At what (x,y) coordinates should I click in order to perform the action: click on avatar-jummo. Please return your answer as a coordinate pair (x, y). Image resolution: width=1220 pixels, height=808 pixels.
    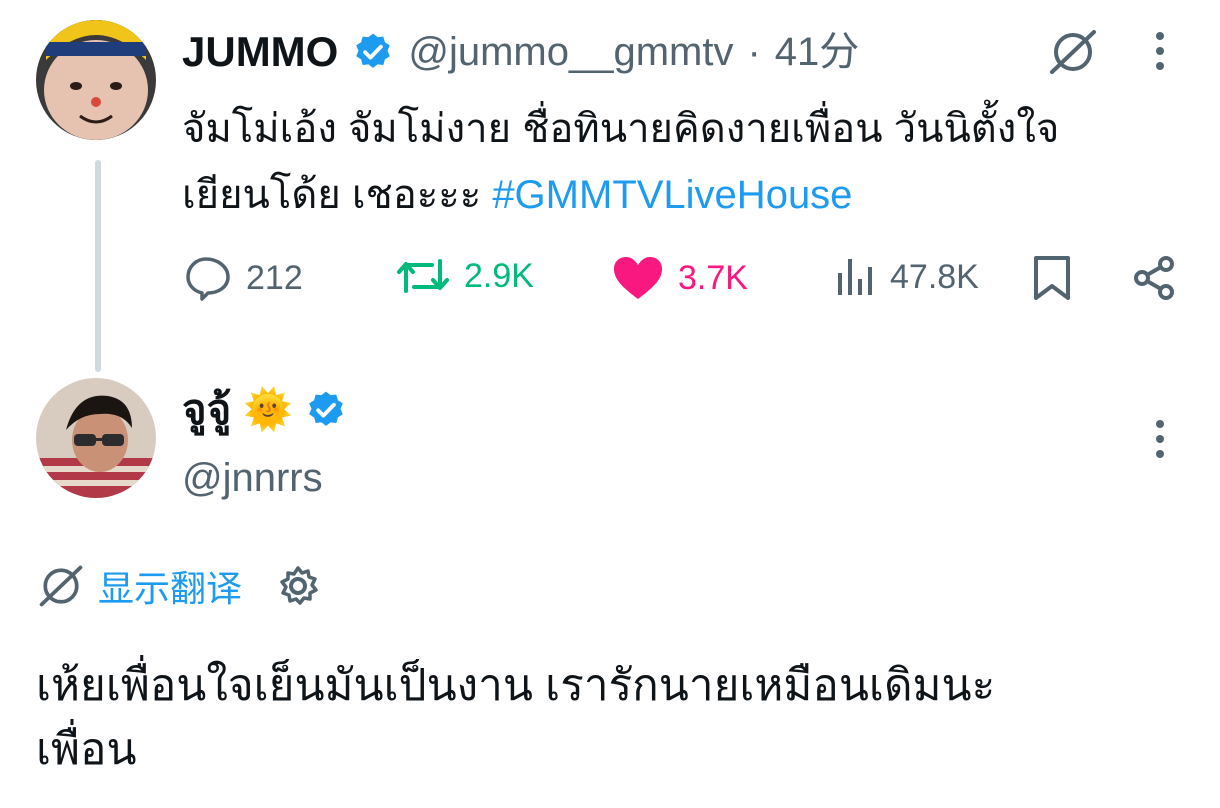
    Looking at the image, I should click on (96, 80).